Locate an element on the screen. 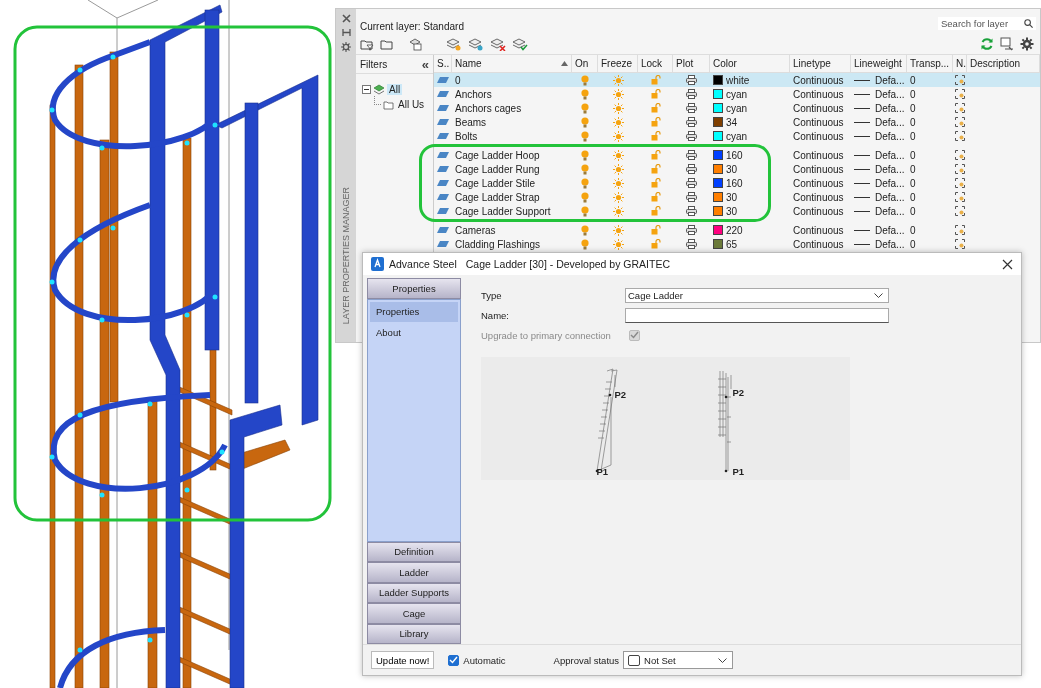 The height and width of the screenshot is (688, 1041). layer-row: Cage Ladder Rung 30 Continuous Defa... 0 is located at coordinates (737, 169).